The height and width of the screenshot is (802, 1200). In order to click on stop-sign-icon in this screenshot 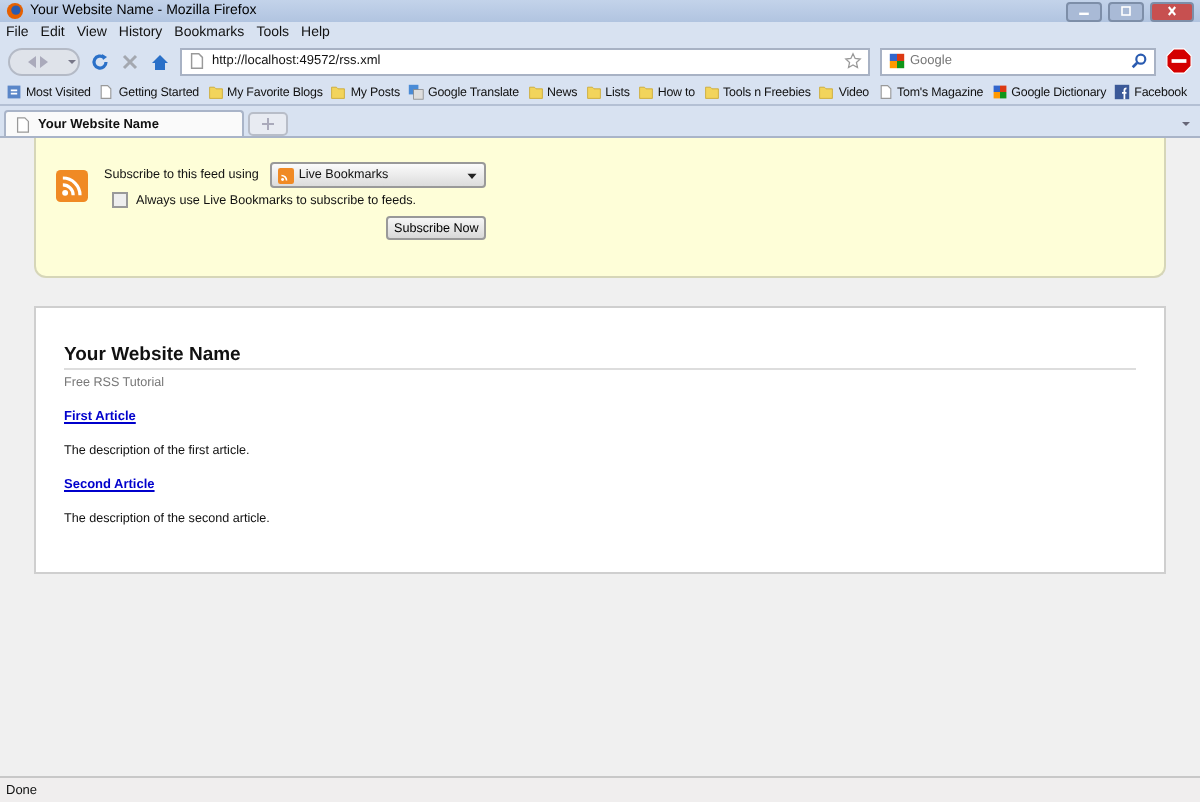, I will do `click(1179, 61)`.